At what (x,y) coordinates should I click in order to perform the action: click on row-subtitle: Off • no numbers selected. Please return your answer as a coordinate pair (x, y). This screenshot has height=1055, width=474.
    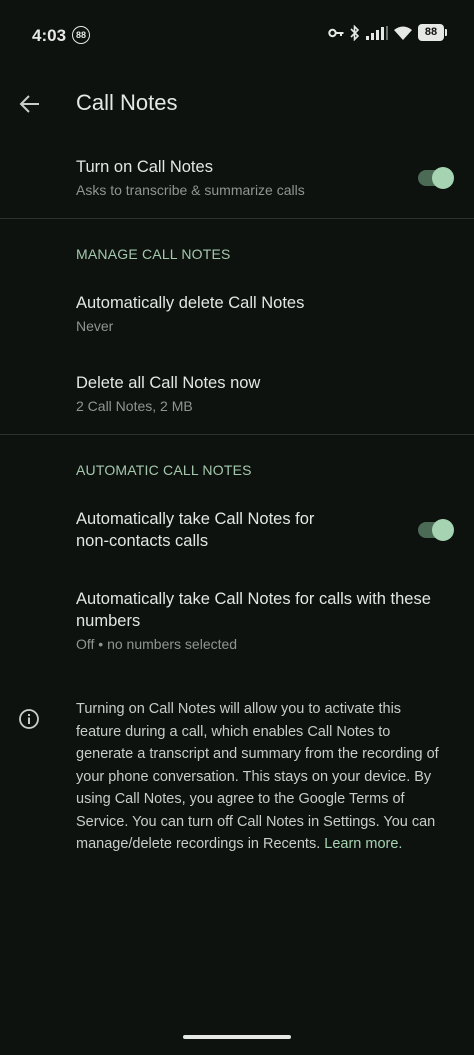
    Looking at the image, I should click on (157, 644).